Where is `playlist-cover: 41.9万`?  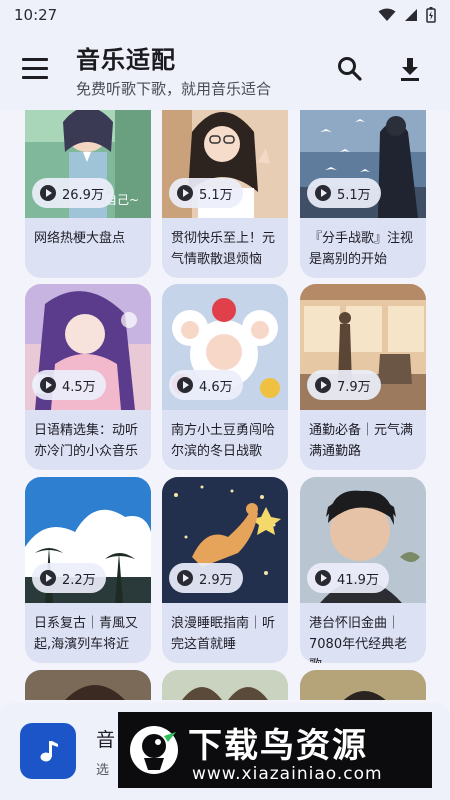 playlist-cover: 41.9万 is located at coordinates (363, 540).